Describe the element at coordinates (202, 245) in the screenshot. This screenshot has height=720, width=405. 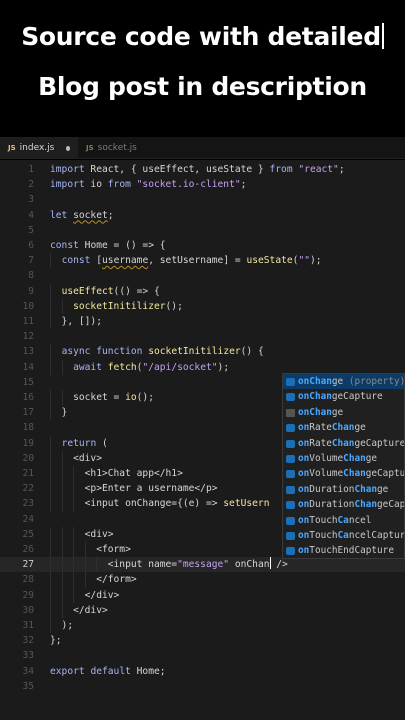
I see `code-line: 6 const Home = () => {` at that location.